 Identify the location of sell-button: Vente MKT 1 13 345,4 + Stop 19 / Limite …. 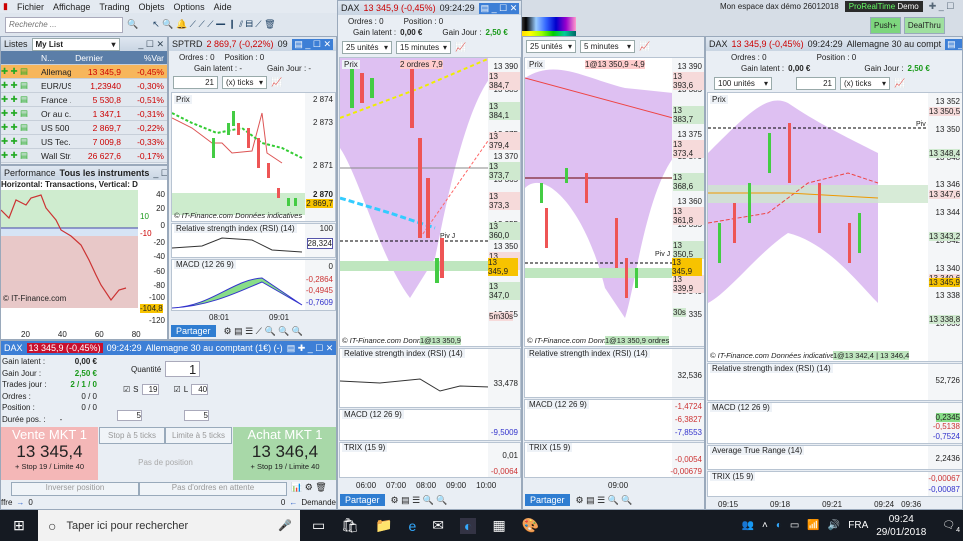
(49, 453).